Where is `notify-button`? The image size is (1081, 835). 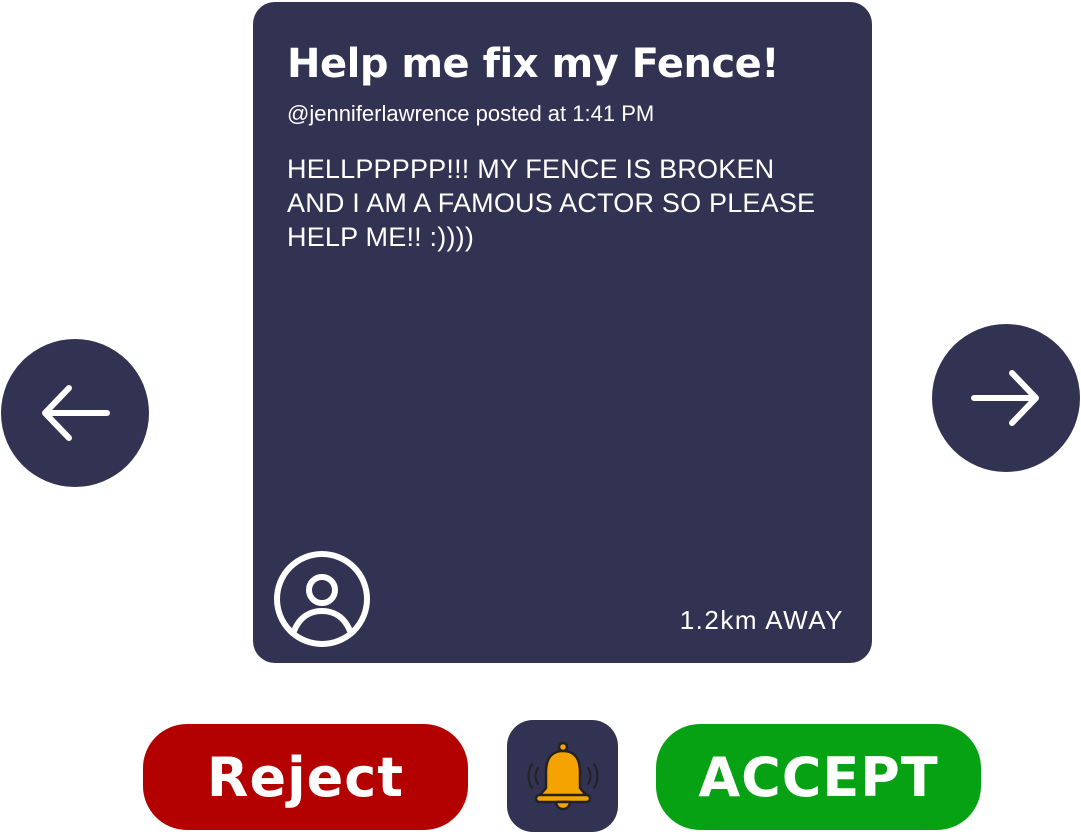
notify-button is located at coordinates (562, 776).